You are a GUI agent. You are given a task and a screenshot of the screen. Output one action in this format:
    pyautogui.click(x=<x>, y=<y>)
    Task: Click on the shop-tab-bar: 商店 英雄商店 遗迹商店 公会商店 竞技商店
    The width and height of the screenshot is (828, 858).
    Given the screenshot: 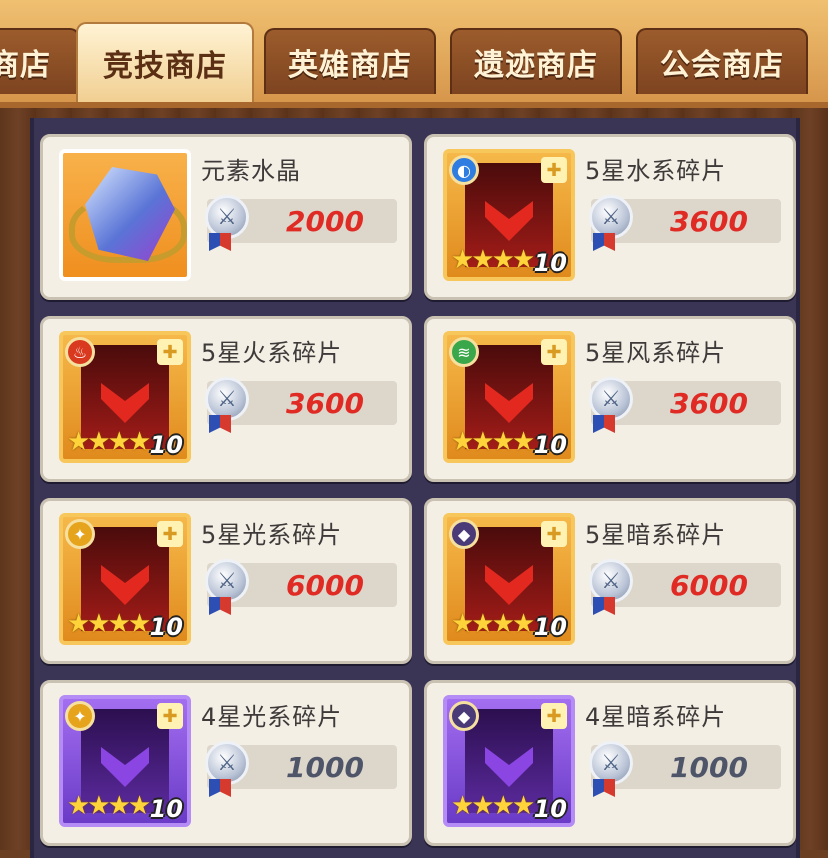 What is the action you would take?
    pyautogui.click(x=414, y=54)
    